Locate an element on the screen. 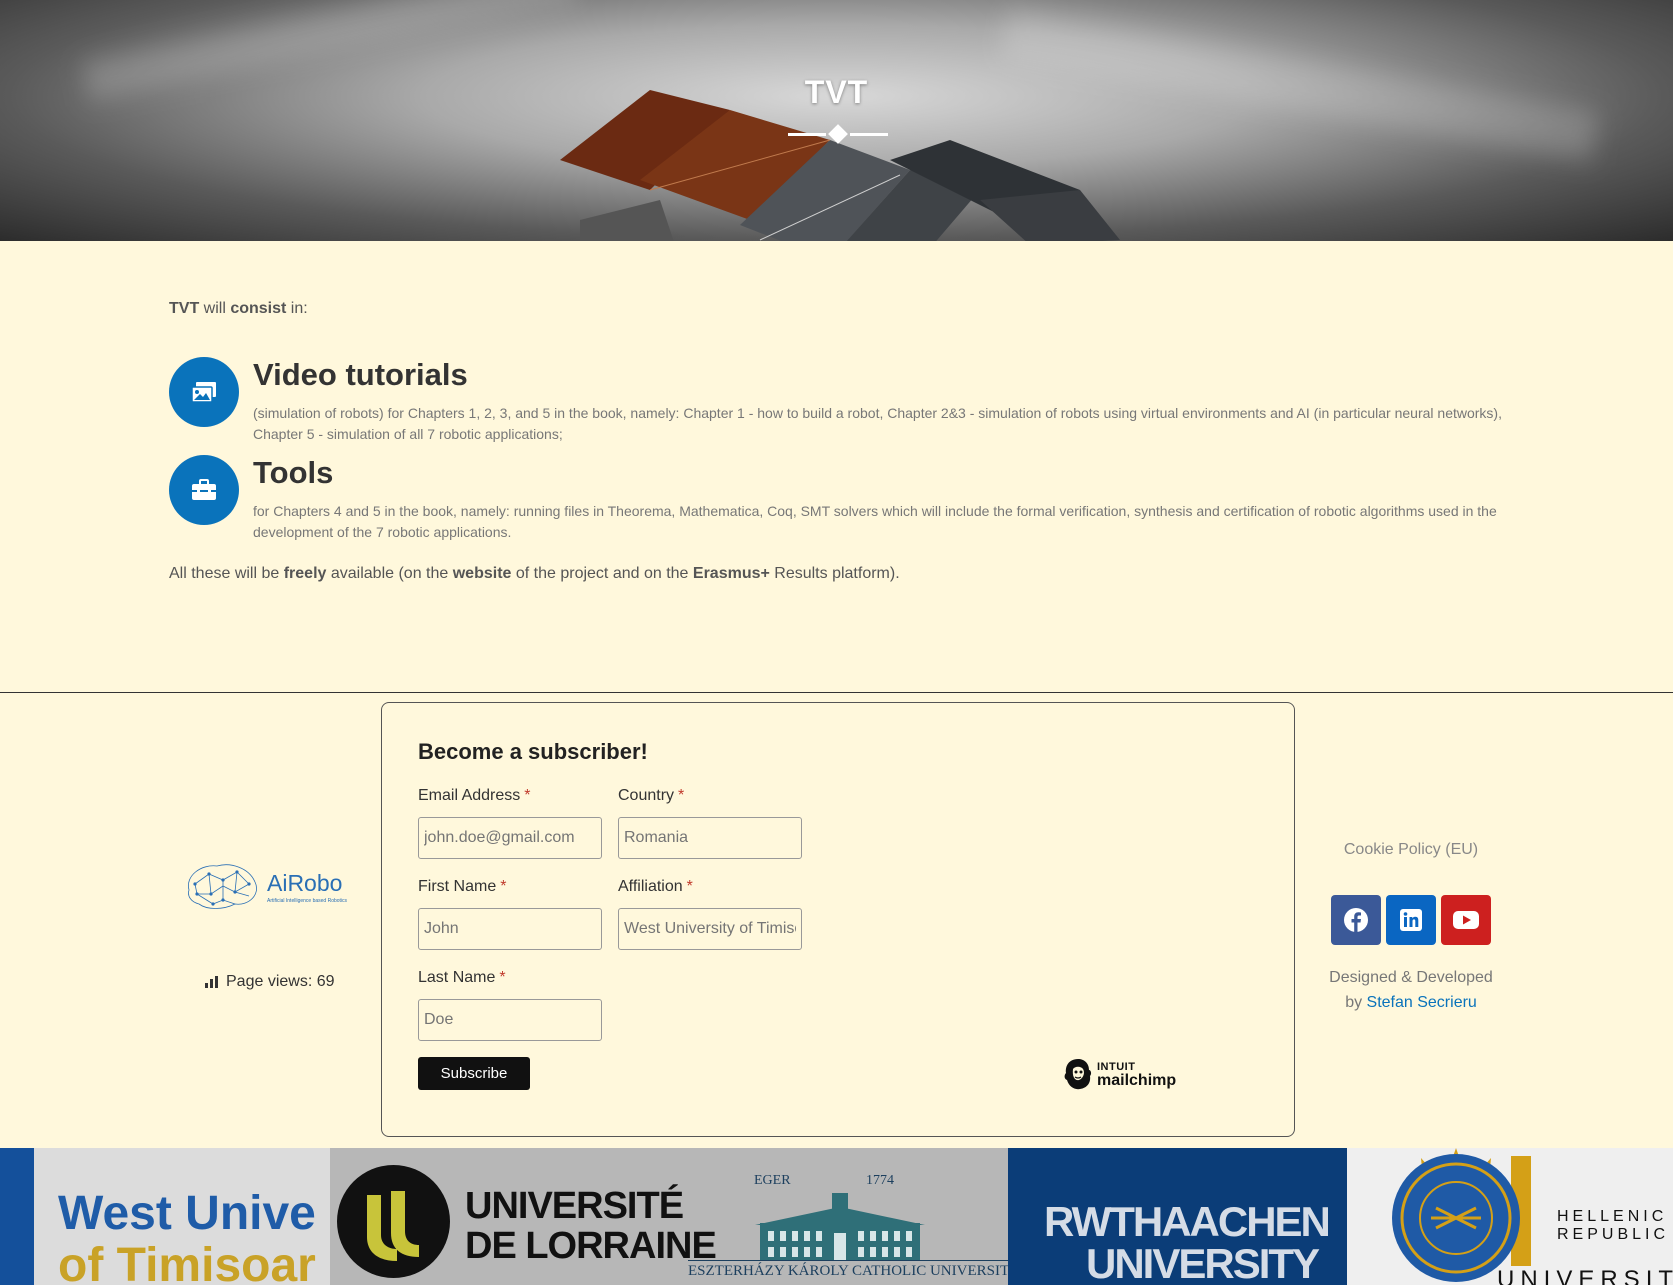  page-title: TVT is located at coordinates (836, 92).